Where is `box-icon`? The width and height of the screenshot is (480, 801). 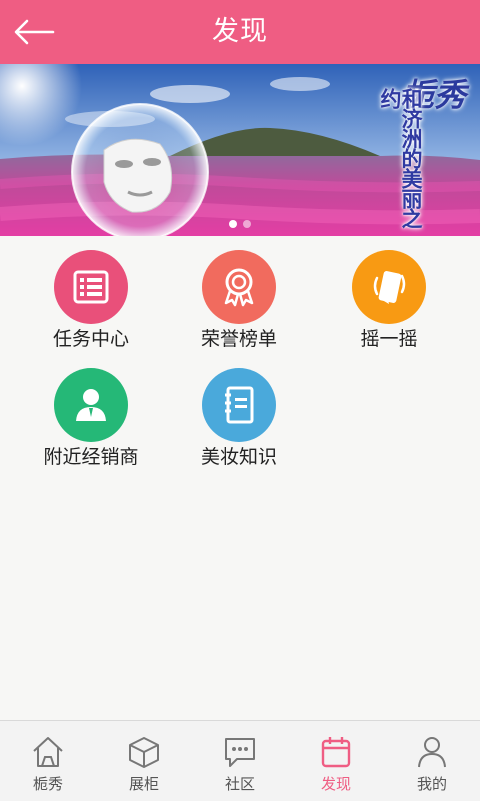
box-icon is located at coordinates (144, 752).